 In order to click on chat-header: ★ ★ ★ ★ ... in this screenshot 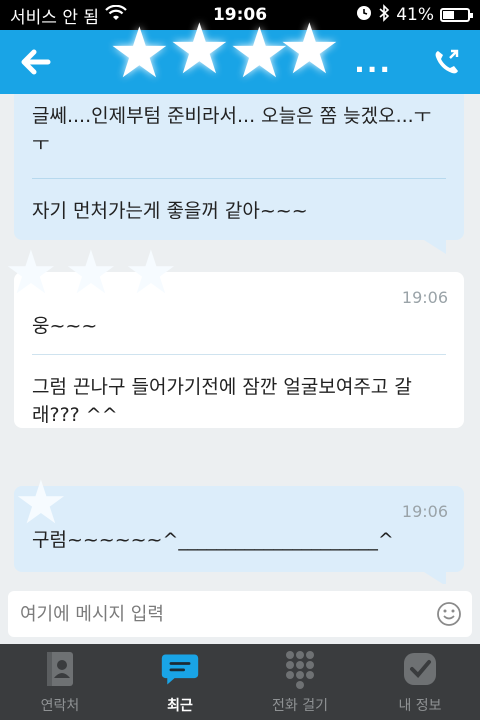, I will do `click(240, 54)`.